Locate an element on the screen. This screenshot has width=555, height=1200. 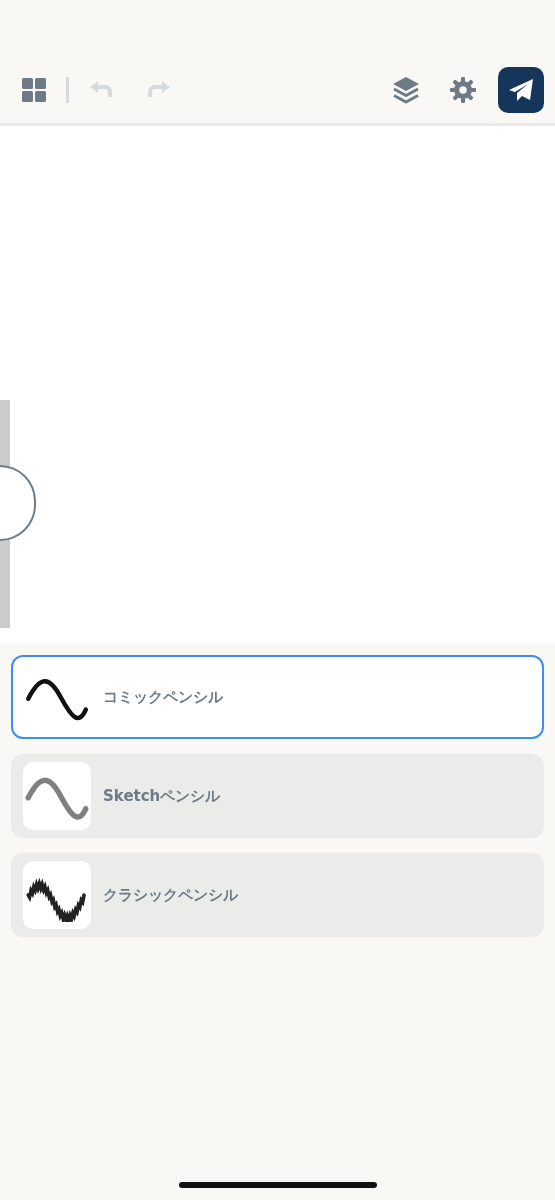
brush-item: コミックペンシル is located at coordinates (277, 697).